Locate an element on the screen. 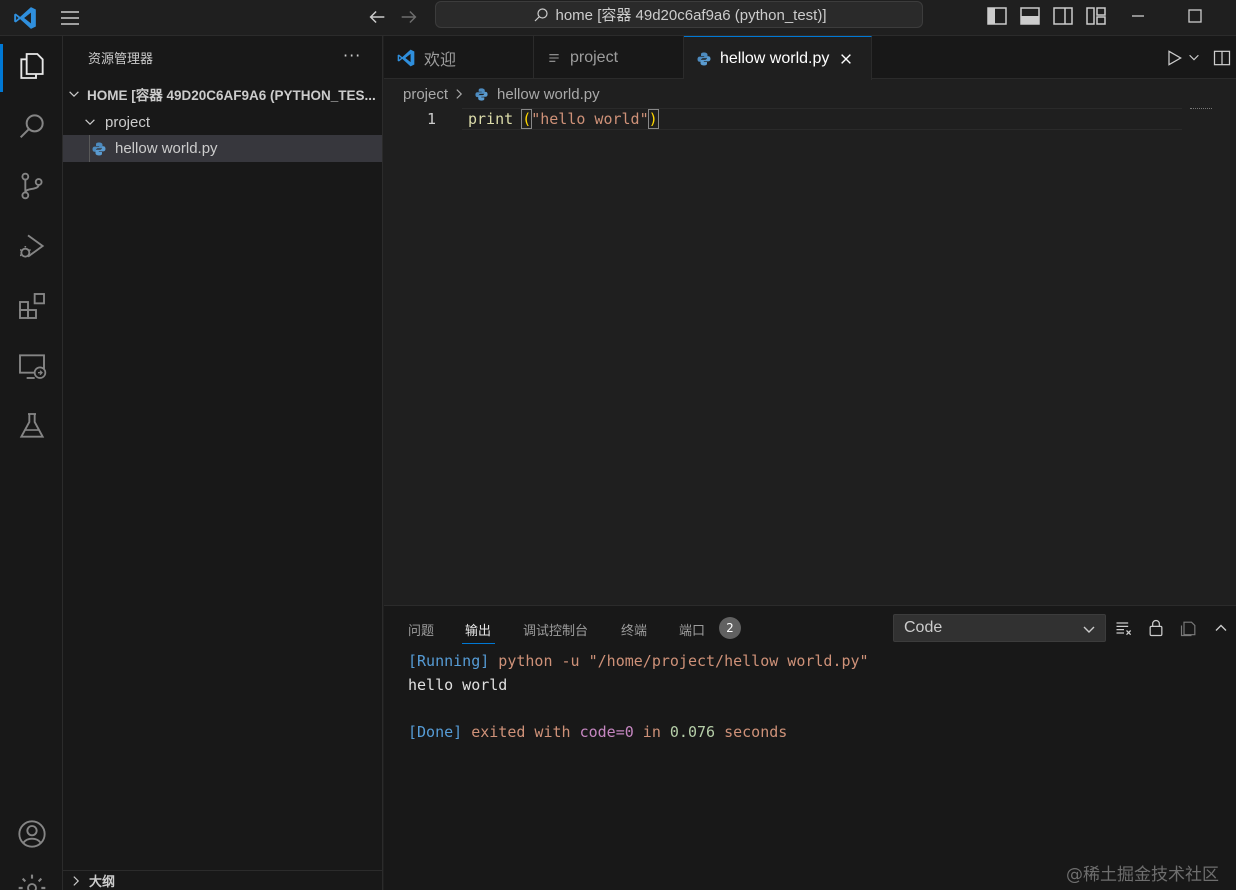  folder-label: project is located at coordinates (128, 122).